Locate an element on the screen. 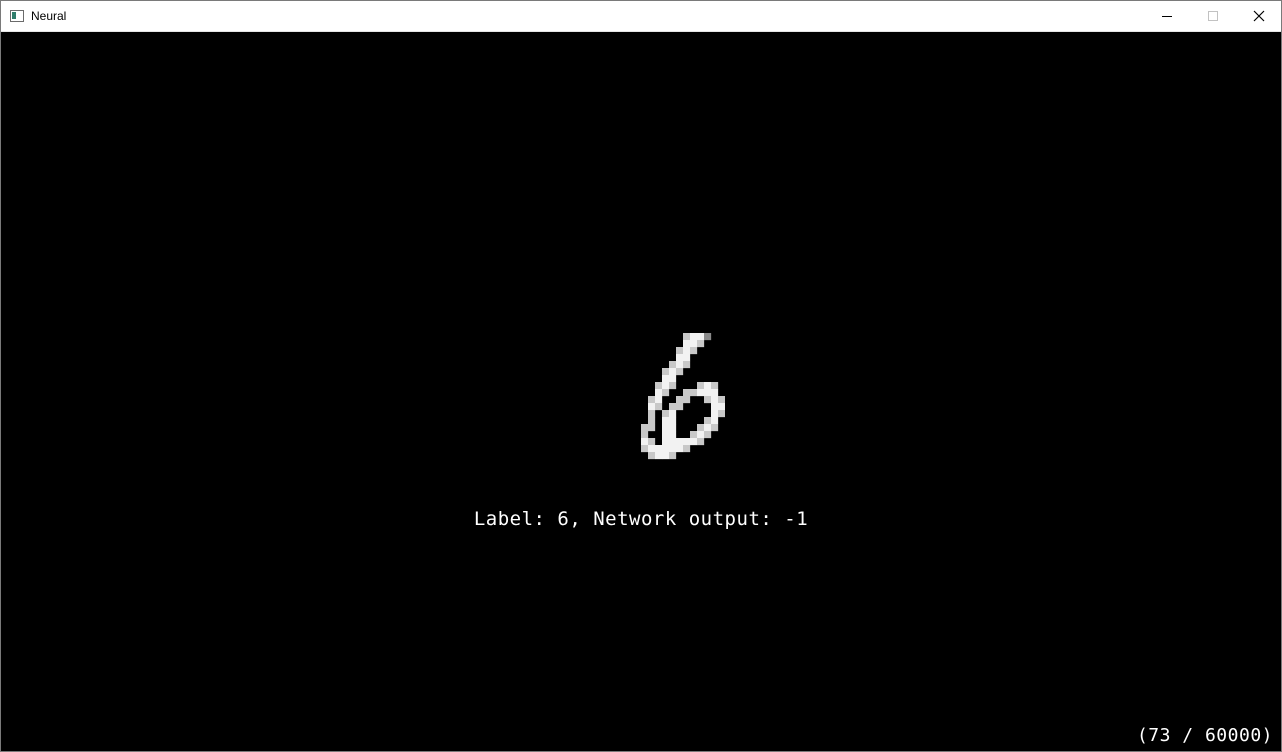 Image resolution: width=1282 pixels, height=752 pixels. maximize-icon is located at coordinates (1213, 16).